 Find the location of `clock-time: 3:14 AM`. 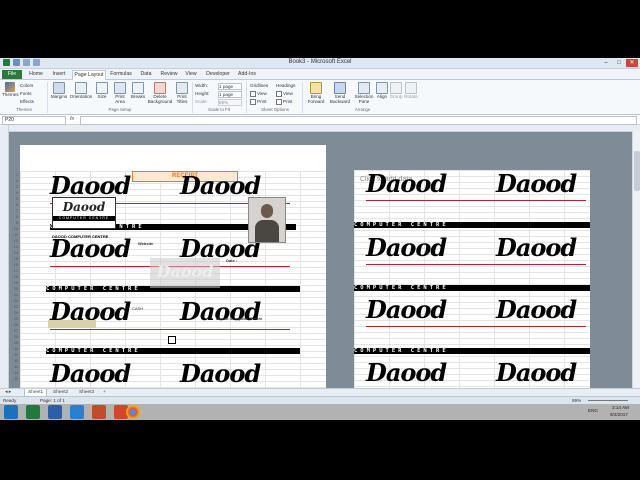

clock-time: 3:14 AM is located at coordinates (620, 407).